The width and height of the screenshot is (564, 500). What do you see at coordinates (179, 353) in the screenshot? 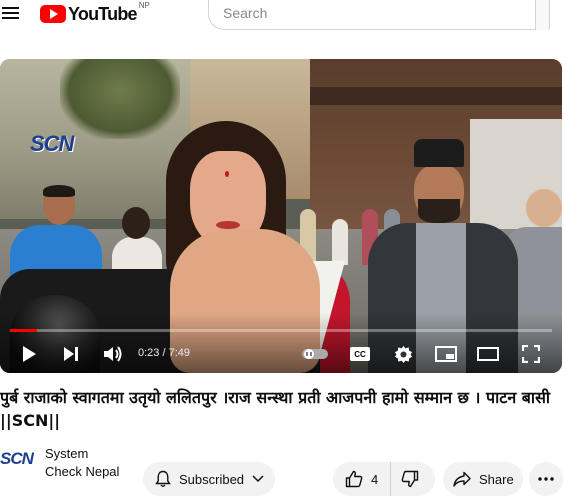
I see `duration: 7:49` at bounding box center [179, 353].